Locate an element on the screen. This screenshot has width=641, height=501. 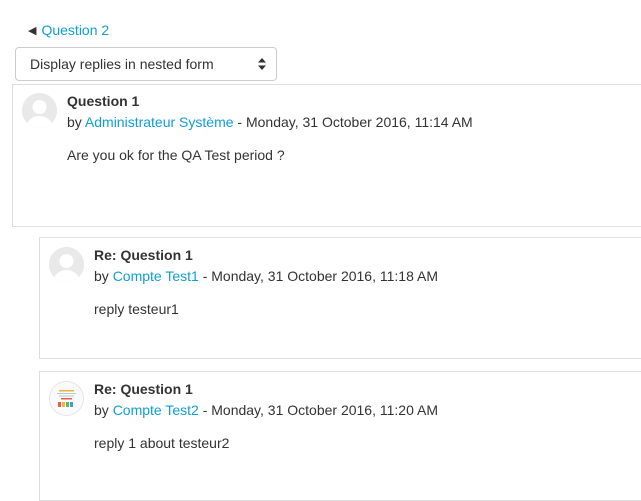
post-date: - Monday, 31 October 2016, 11:20 AM is located at coordinates (318, 410).